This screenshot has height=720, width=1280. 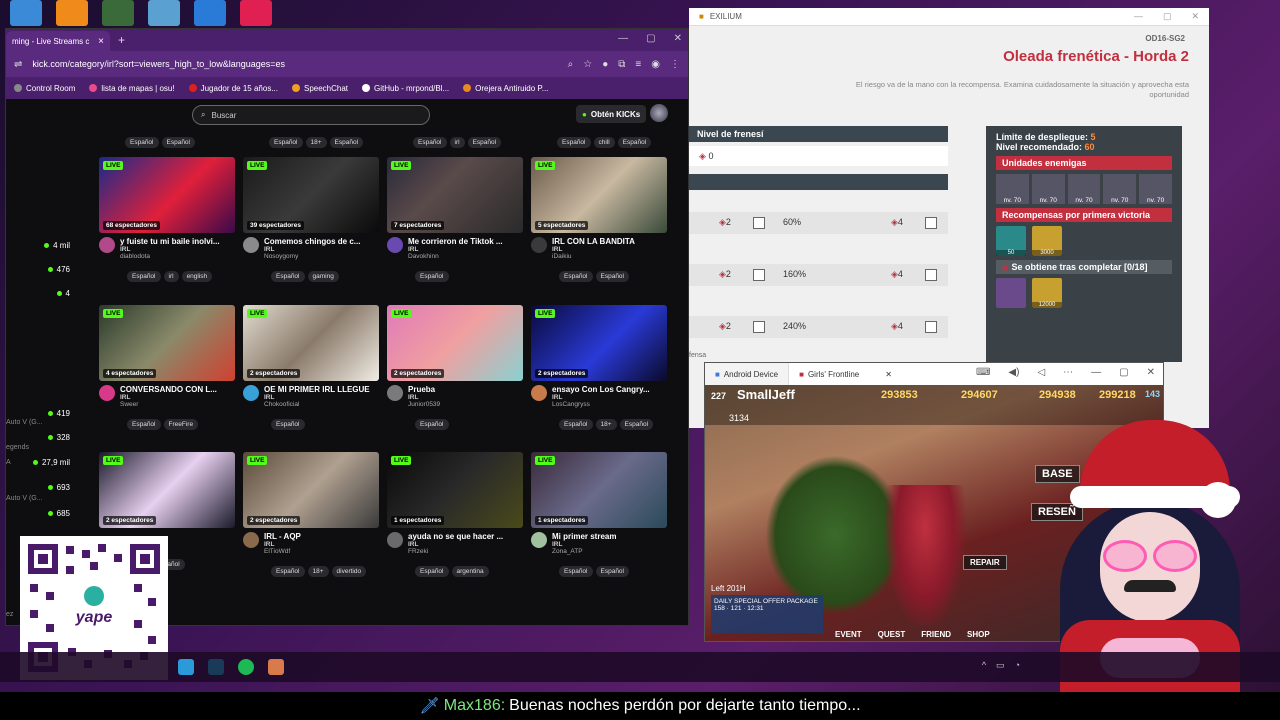 What do you see at coordinates (659, 113) in the screenshot?
I see `avatar` at bounding box center [659, 113].